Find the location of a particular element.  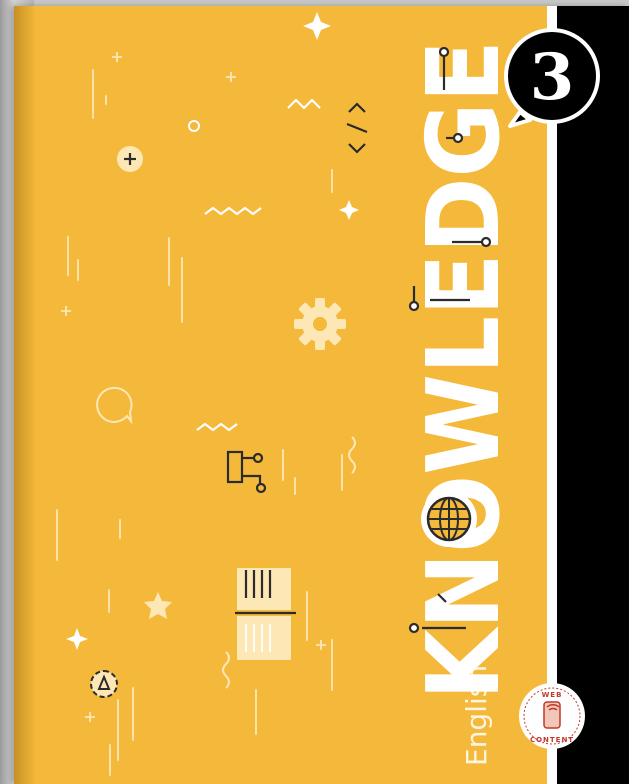

subject-text: English is located at coordinates (476, 715).